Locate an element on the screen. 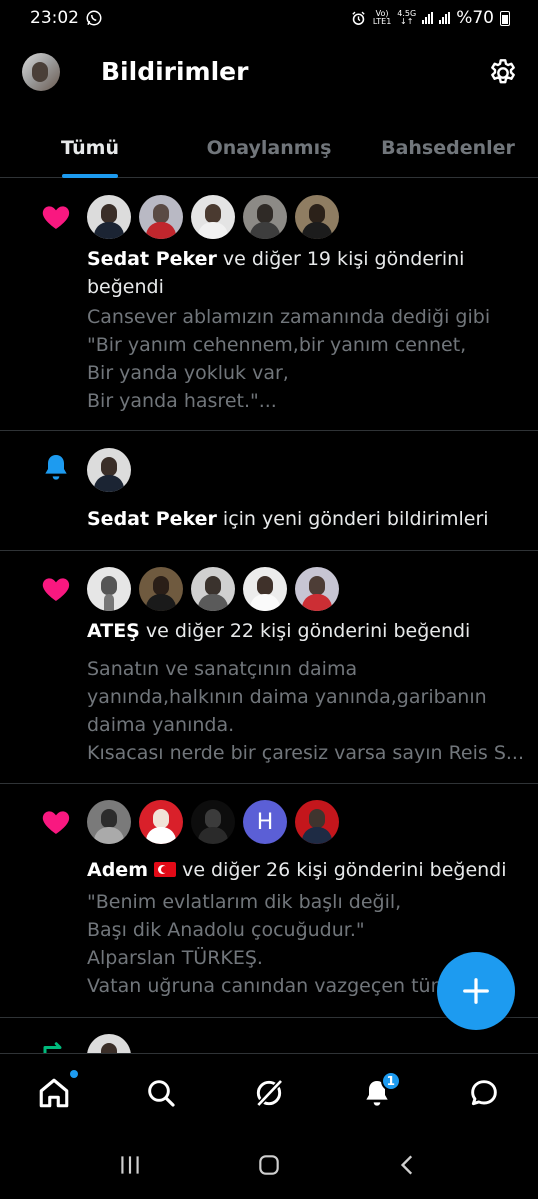  status-time: 23:02 is located at coordinates (54, 18).